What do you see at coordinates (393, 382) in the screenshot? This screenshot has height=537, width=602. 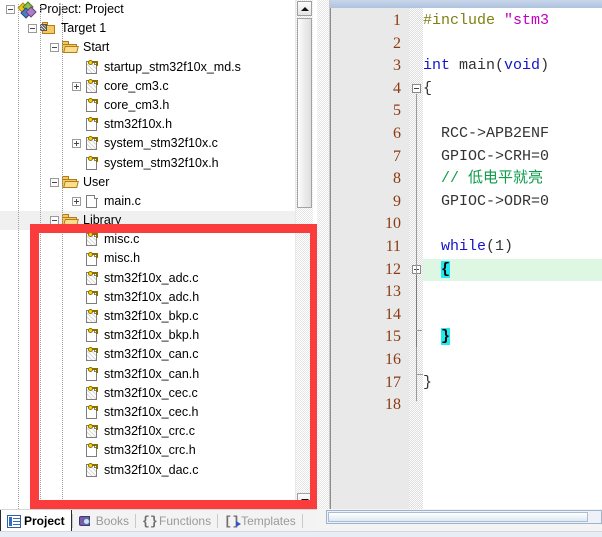 I see `line-number: 17` at bounding box center [393, 382].